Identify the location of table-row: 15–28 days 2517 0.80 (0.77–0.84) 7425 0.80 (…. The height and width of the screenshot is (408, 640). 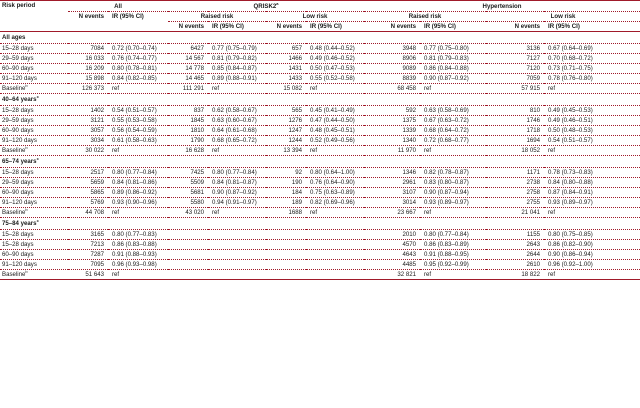
(320, 172).